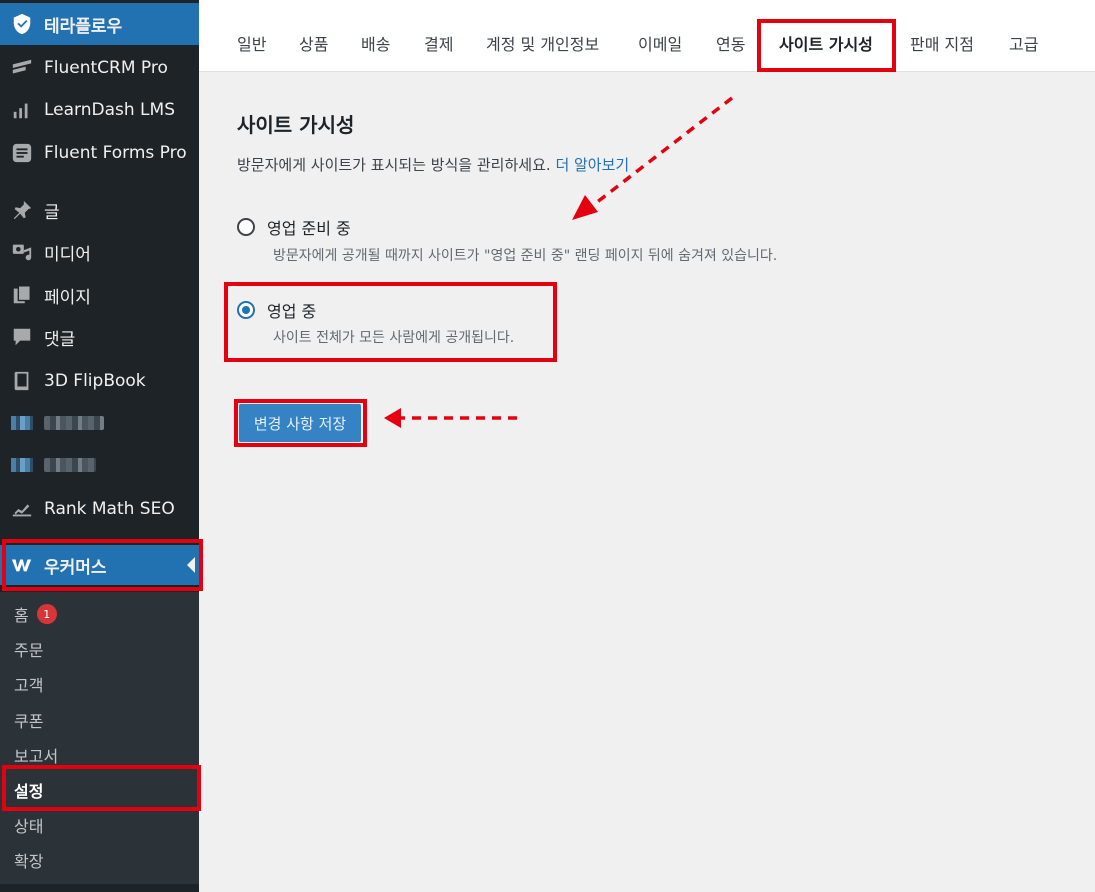 The height and width of the screenshot is (892, 1095). I want to click on notification-badge: 1, so click(46, 614).